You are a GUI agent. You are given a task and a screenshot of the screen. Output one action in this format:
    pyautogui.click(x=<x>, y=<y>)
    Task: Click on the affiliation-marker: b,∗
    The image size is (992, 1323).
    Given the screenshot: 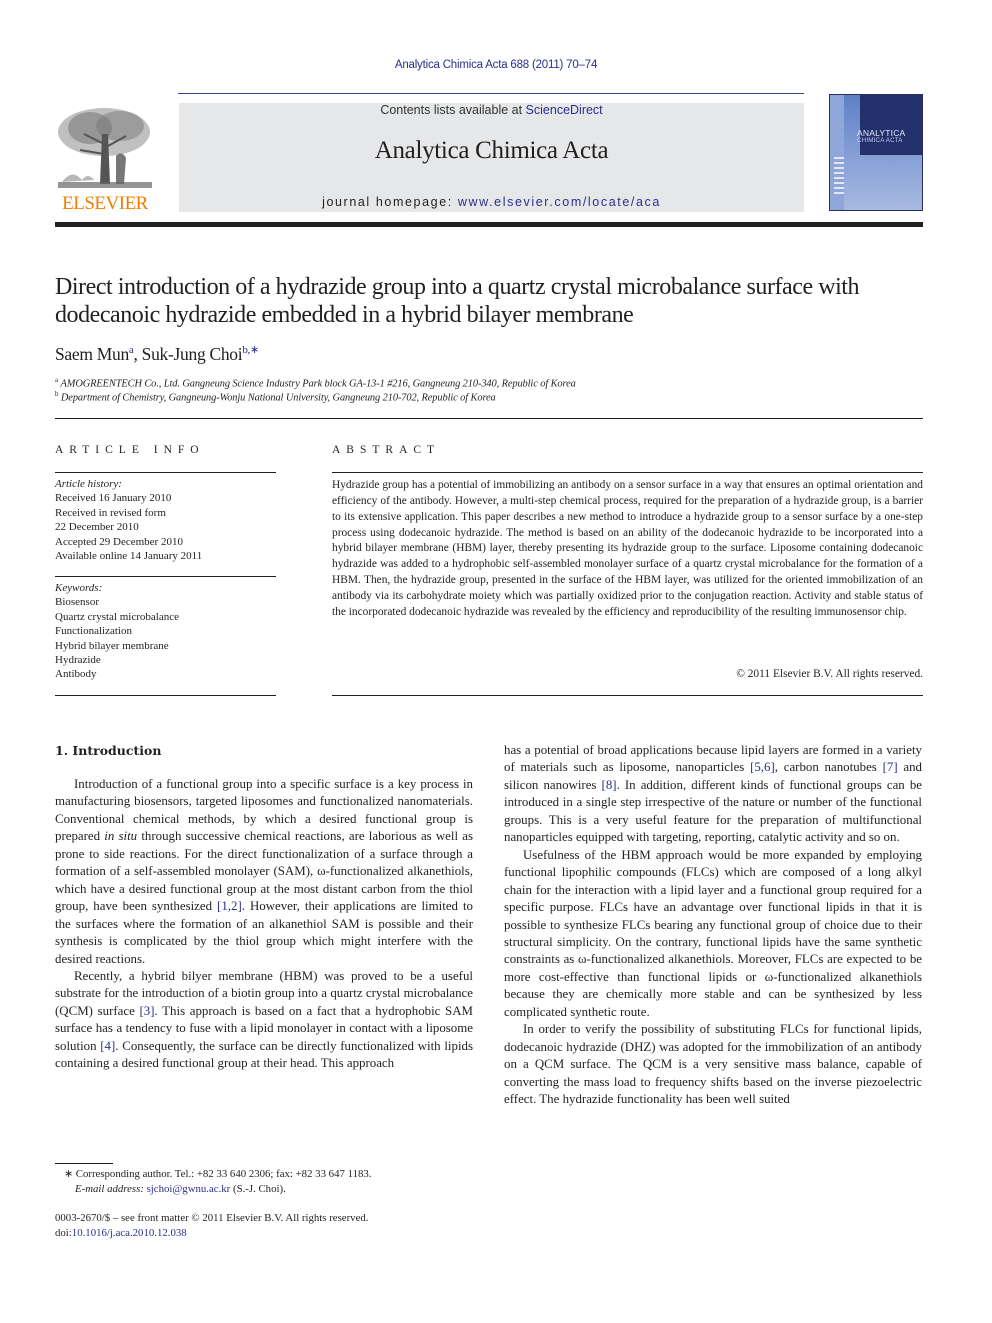 What is the action you would take?
    pyautogui.click(x=250, y=350)
    